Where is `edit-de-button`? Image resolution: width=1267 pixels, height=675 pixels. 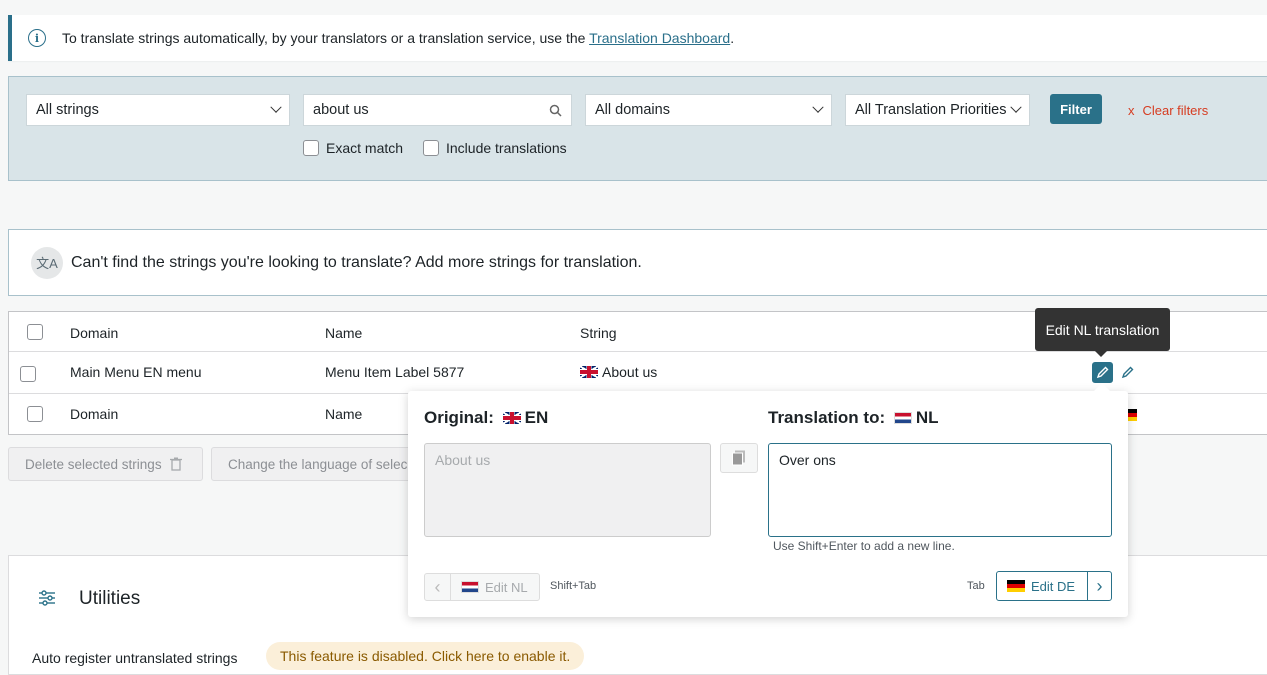
edit-de-button is located at coordinates (1127, 372).